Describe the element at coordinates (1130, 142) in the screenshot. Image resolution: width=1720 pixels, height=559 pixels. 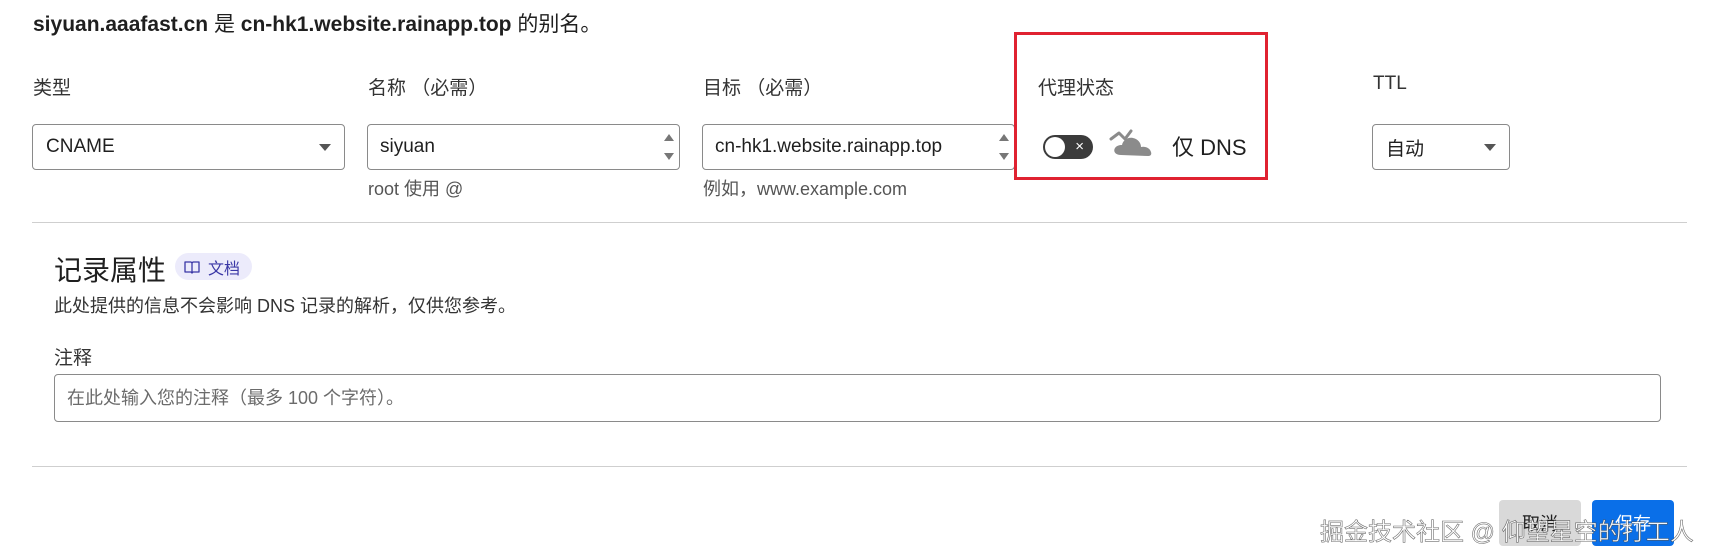
I see `dns-only-cloud-icon` at that location.